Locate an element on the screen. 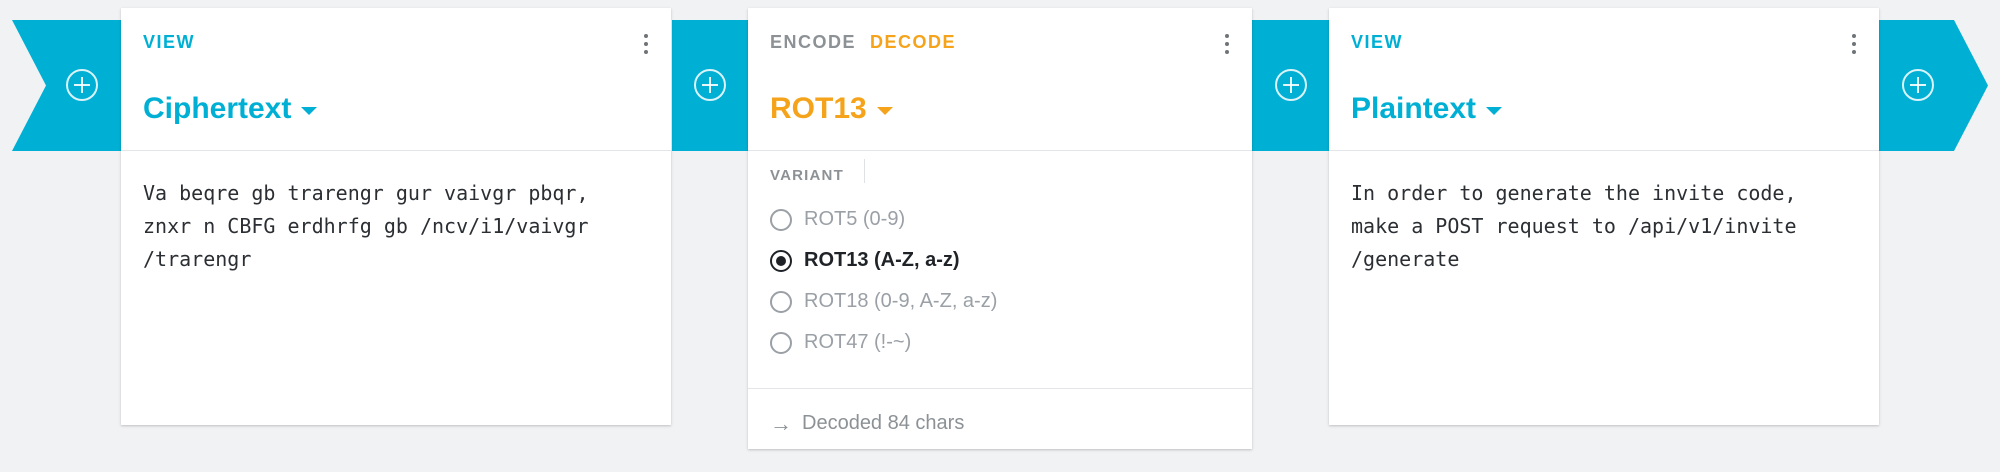 This screenshot has width=2000, height=472. encode-tab: ENCODE is located at coordinates (813, 42).